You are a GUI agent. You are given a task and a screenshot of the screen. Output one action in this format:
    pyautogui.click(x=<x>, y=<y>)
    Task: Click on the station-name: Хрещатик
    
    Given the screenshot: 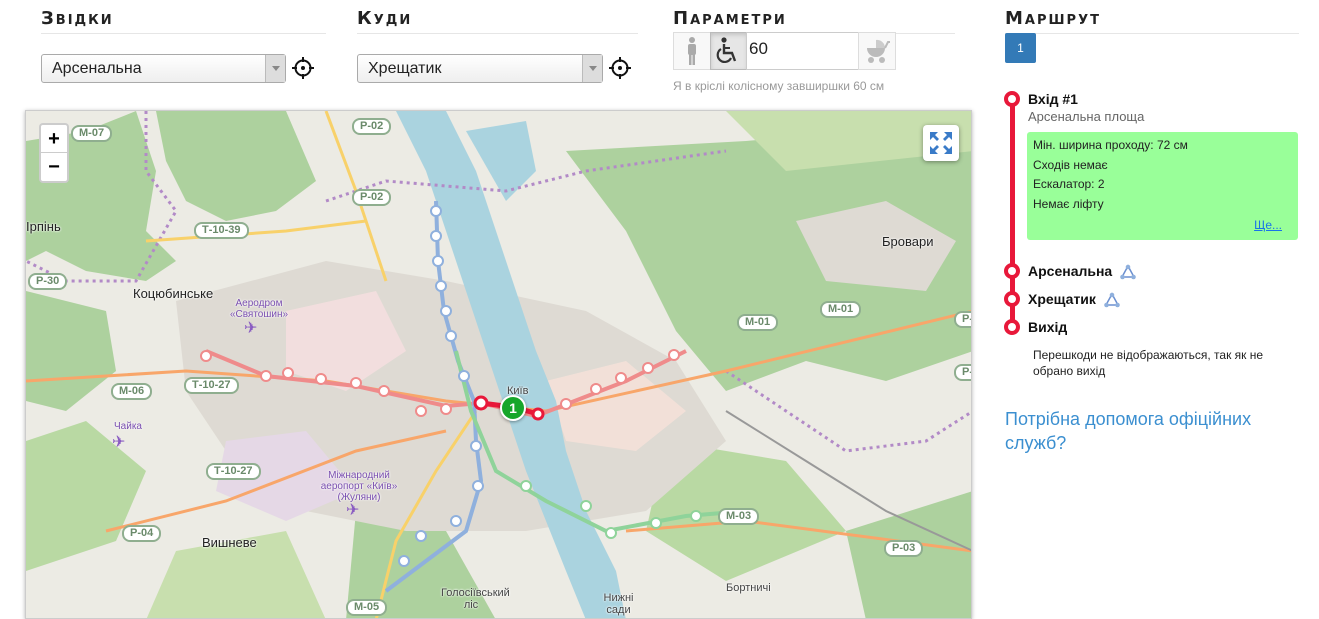 What is the action you would take?
    pyautogui.click(x=1062, y=299)
    